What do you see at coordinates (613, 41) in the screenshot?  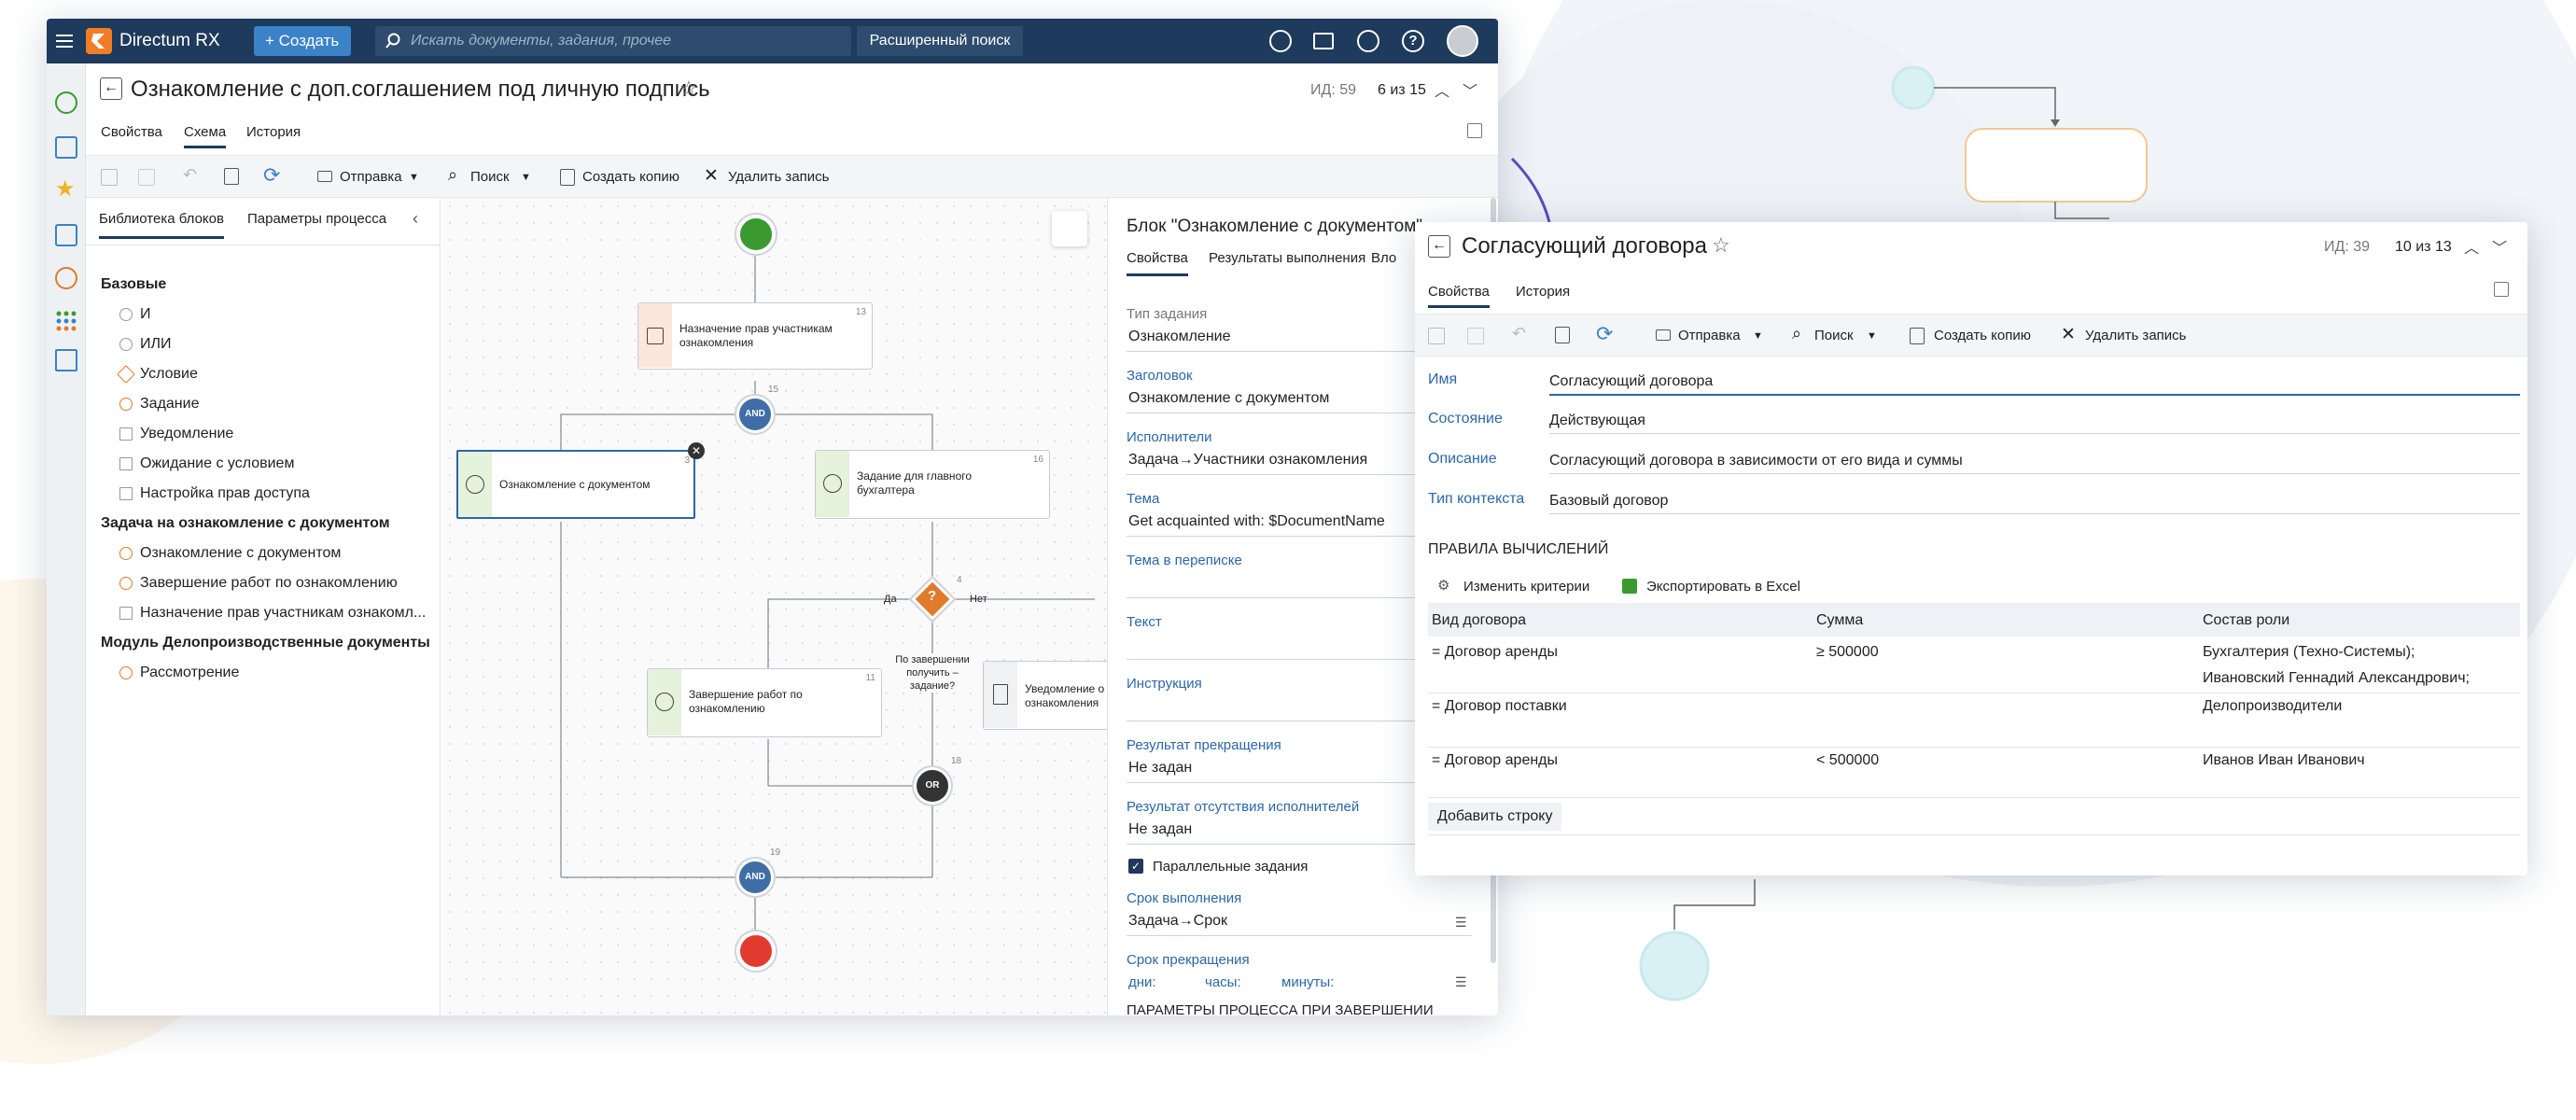 I see `search-input: Искать документы, задания, прочее` at bounding box center [613, 41].